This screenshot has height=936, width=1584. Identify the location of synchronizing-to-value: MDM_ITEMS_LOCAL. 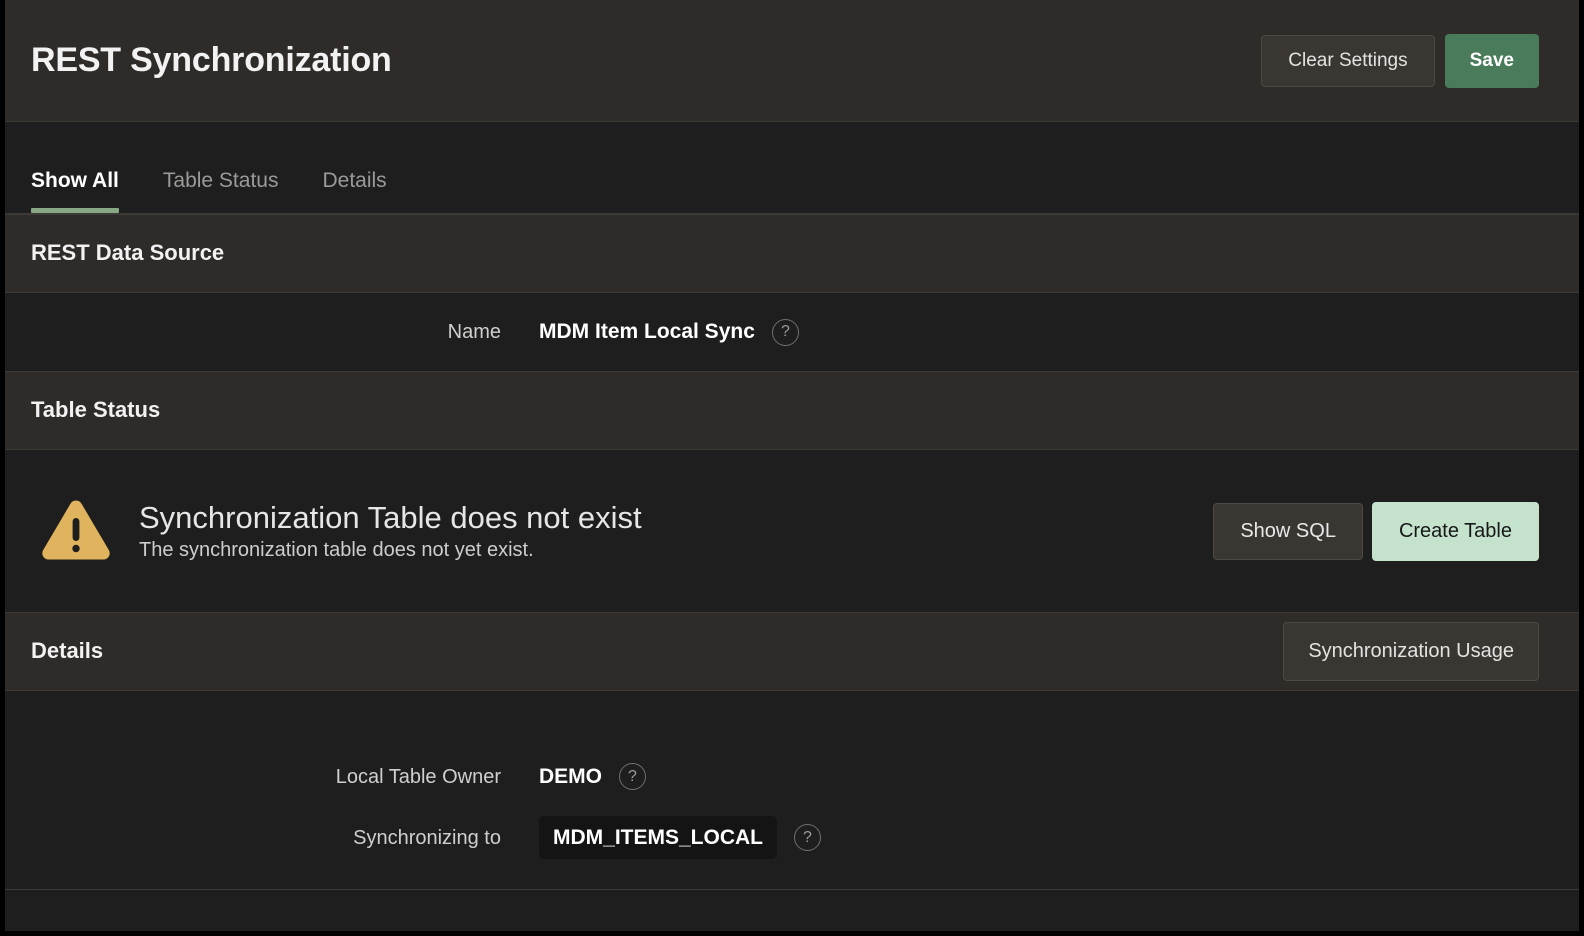
(658, 837).